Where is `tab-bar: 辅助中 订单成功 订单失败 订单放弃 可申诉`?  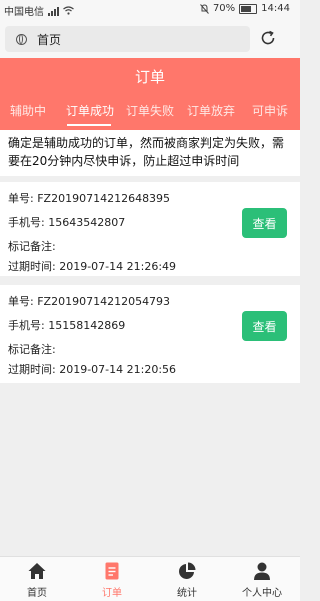 tab-bar: 辅助中 订单成功 订单失败 订单放弃 可申诉 is located at coordinates (150, 115).